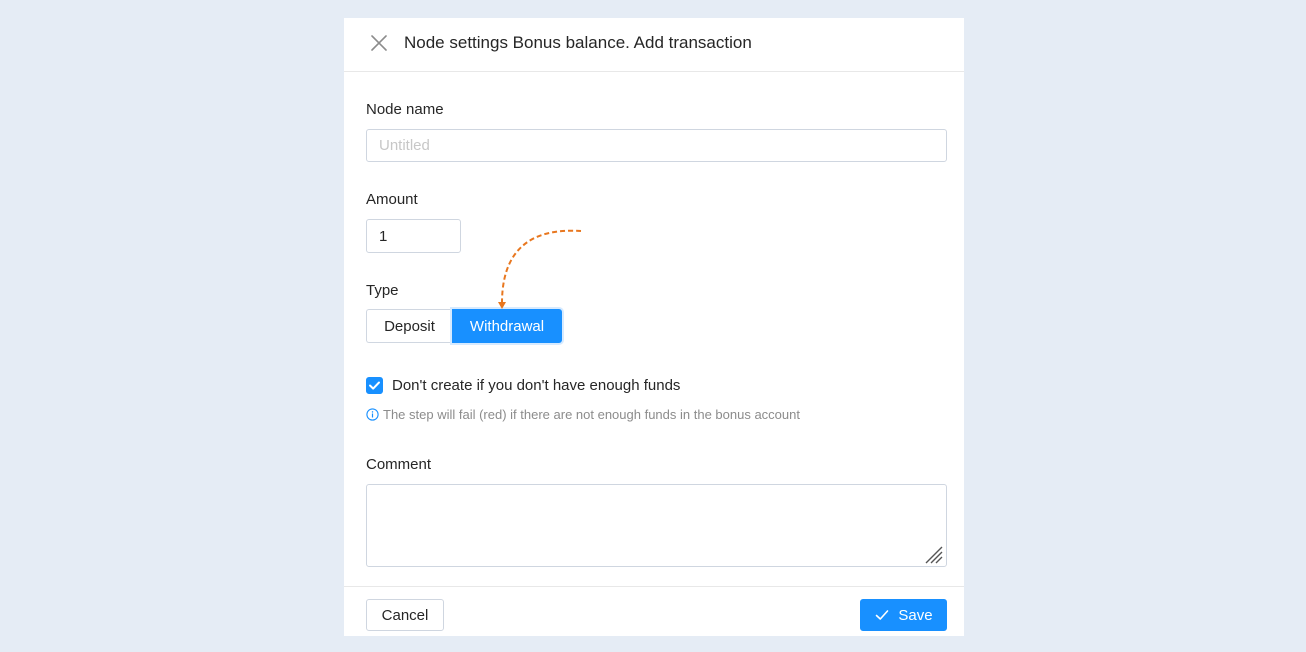  What do you see at coordinates (399, 464) in the screenshot?
I see `comment-label: Comment` at bounding box center [399, 464].